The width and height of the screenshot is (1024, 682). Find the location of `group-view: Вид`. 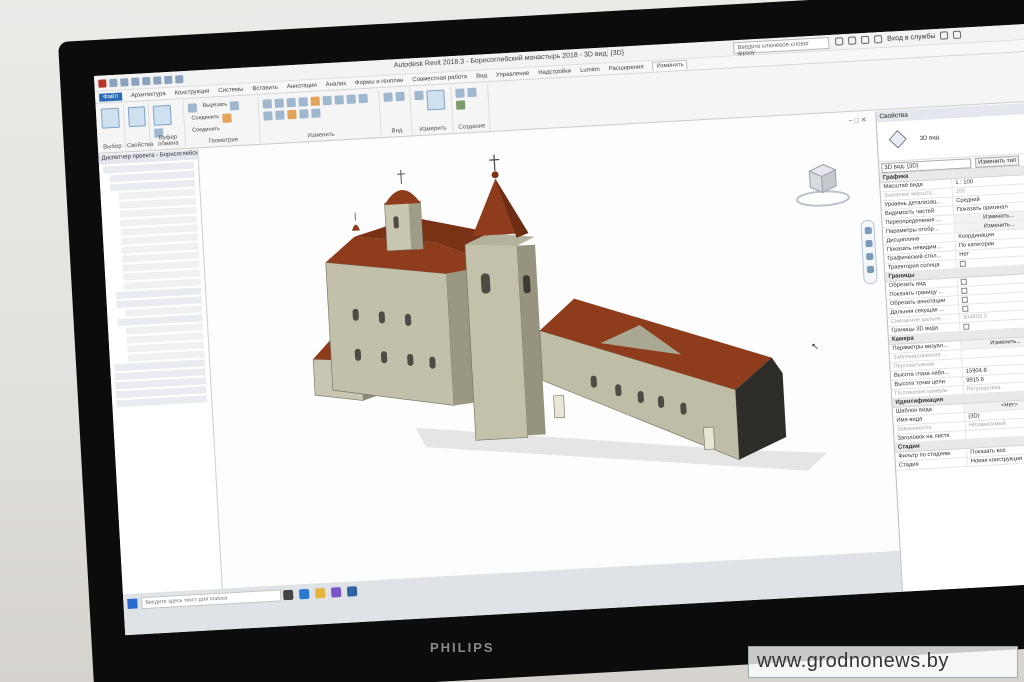

group-view: Вид is located at coordinates (396, 112).